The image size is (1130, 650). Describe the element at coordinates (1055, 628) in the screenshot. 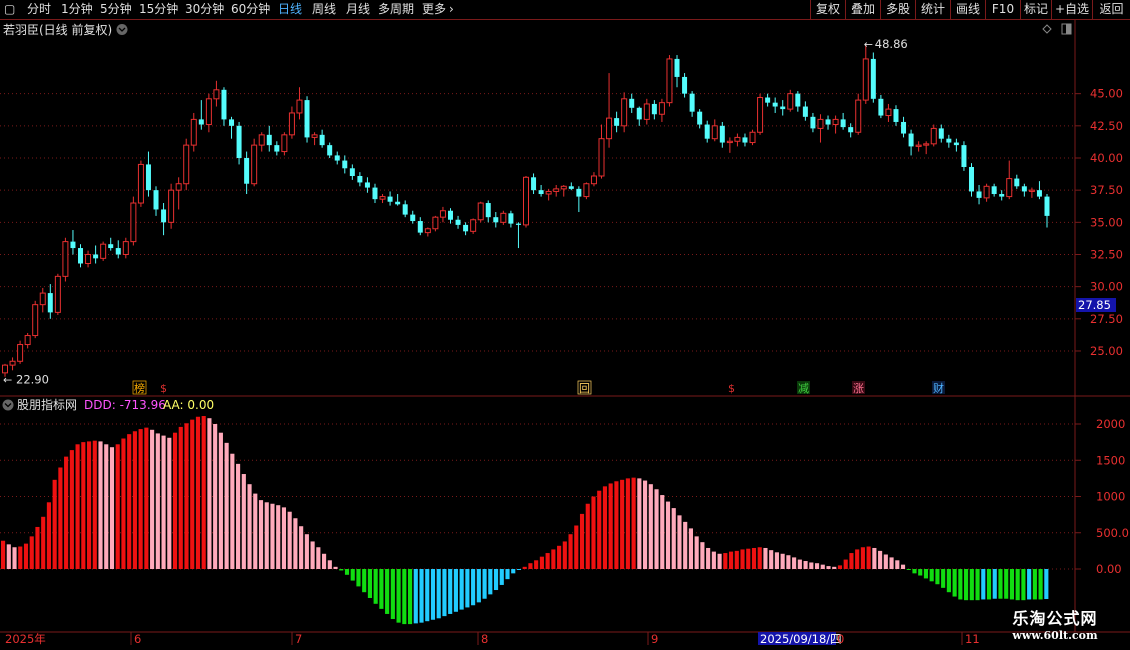

I see `watermark: 乐淘公式网 www.60lt.com` at that location.